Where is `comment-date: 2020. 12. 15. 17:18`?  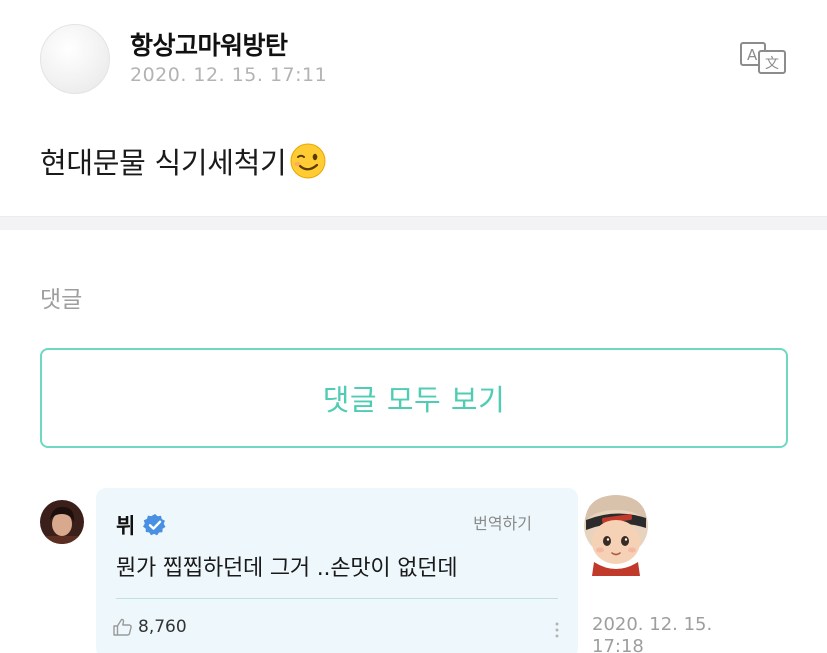 comment-date: 2020. 12. 15. 17:18 is located at coordinates (662, 633).